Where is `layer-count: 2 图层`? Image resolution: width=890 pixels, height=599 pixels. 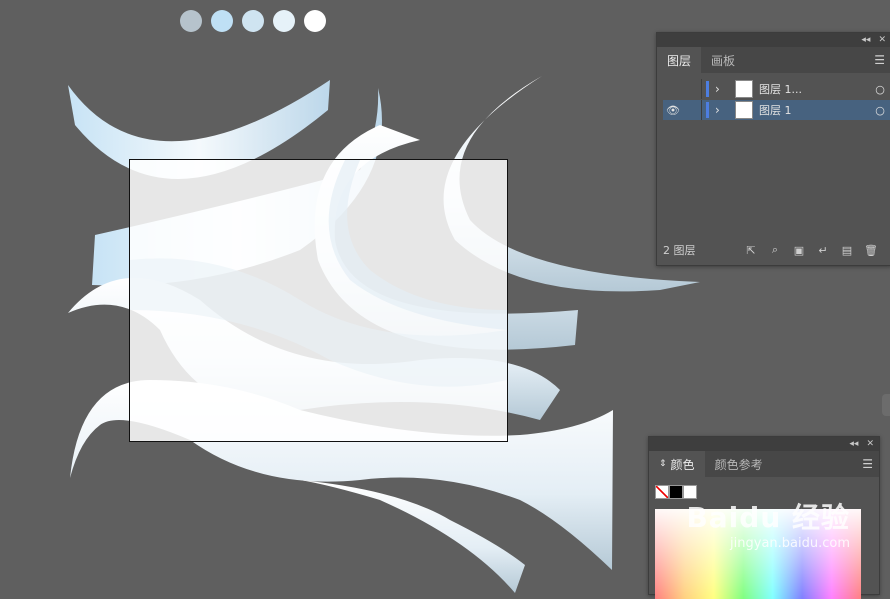 layer-count: 2 图层 is located at coordinates (679, 250).